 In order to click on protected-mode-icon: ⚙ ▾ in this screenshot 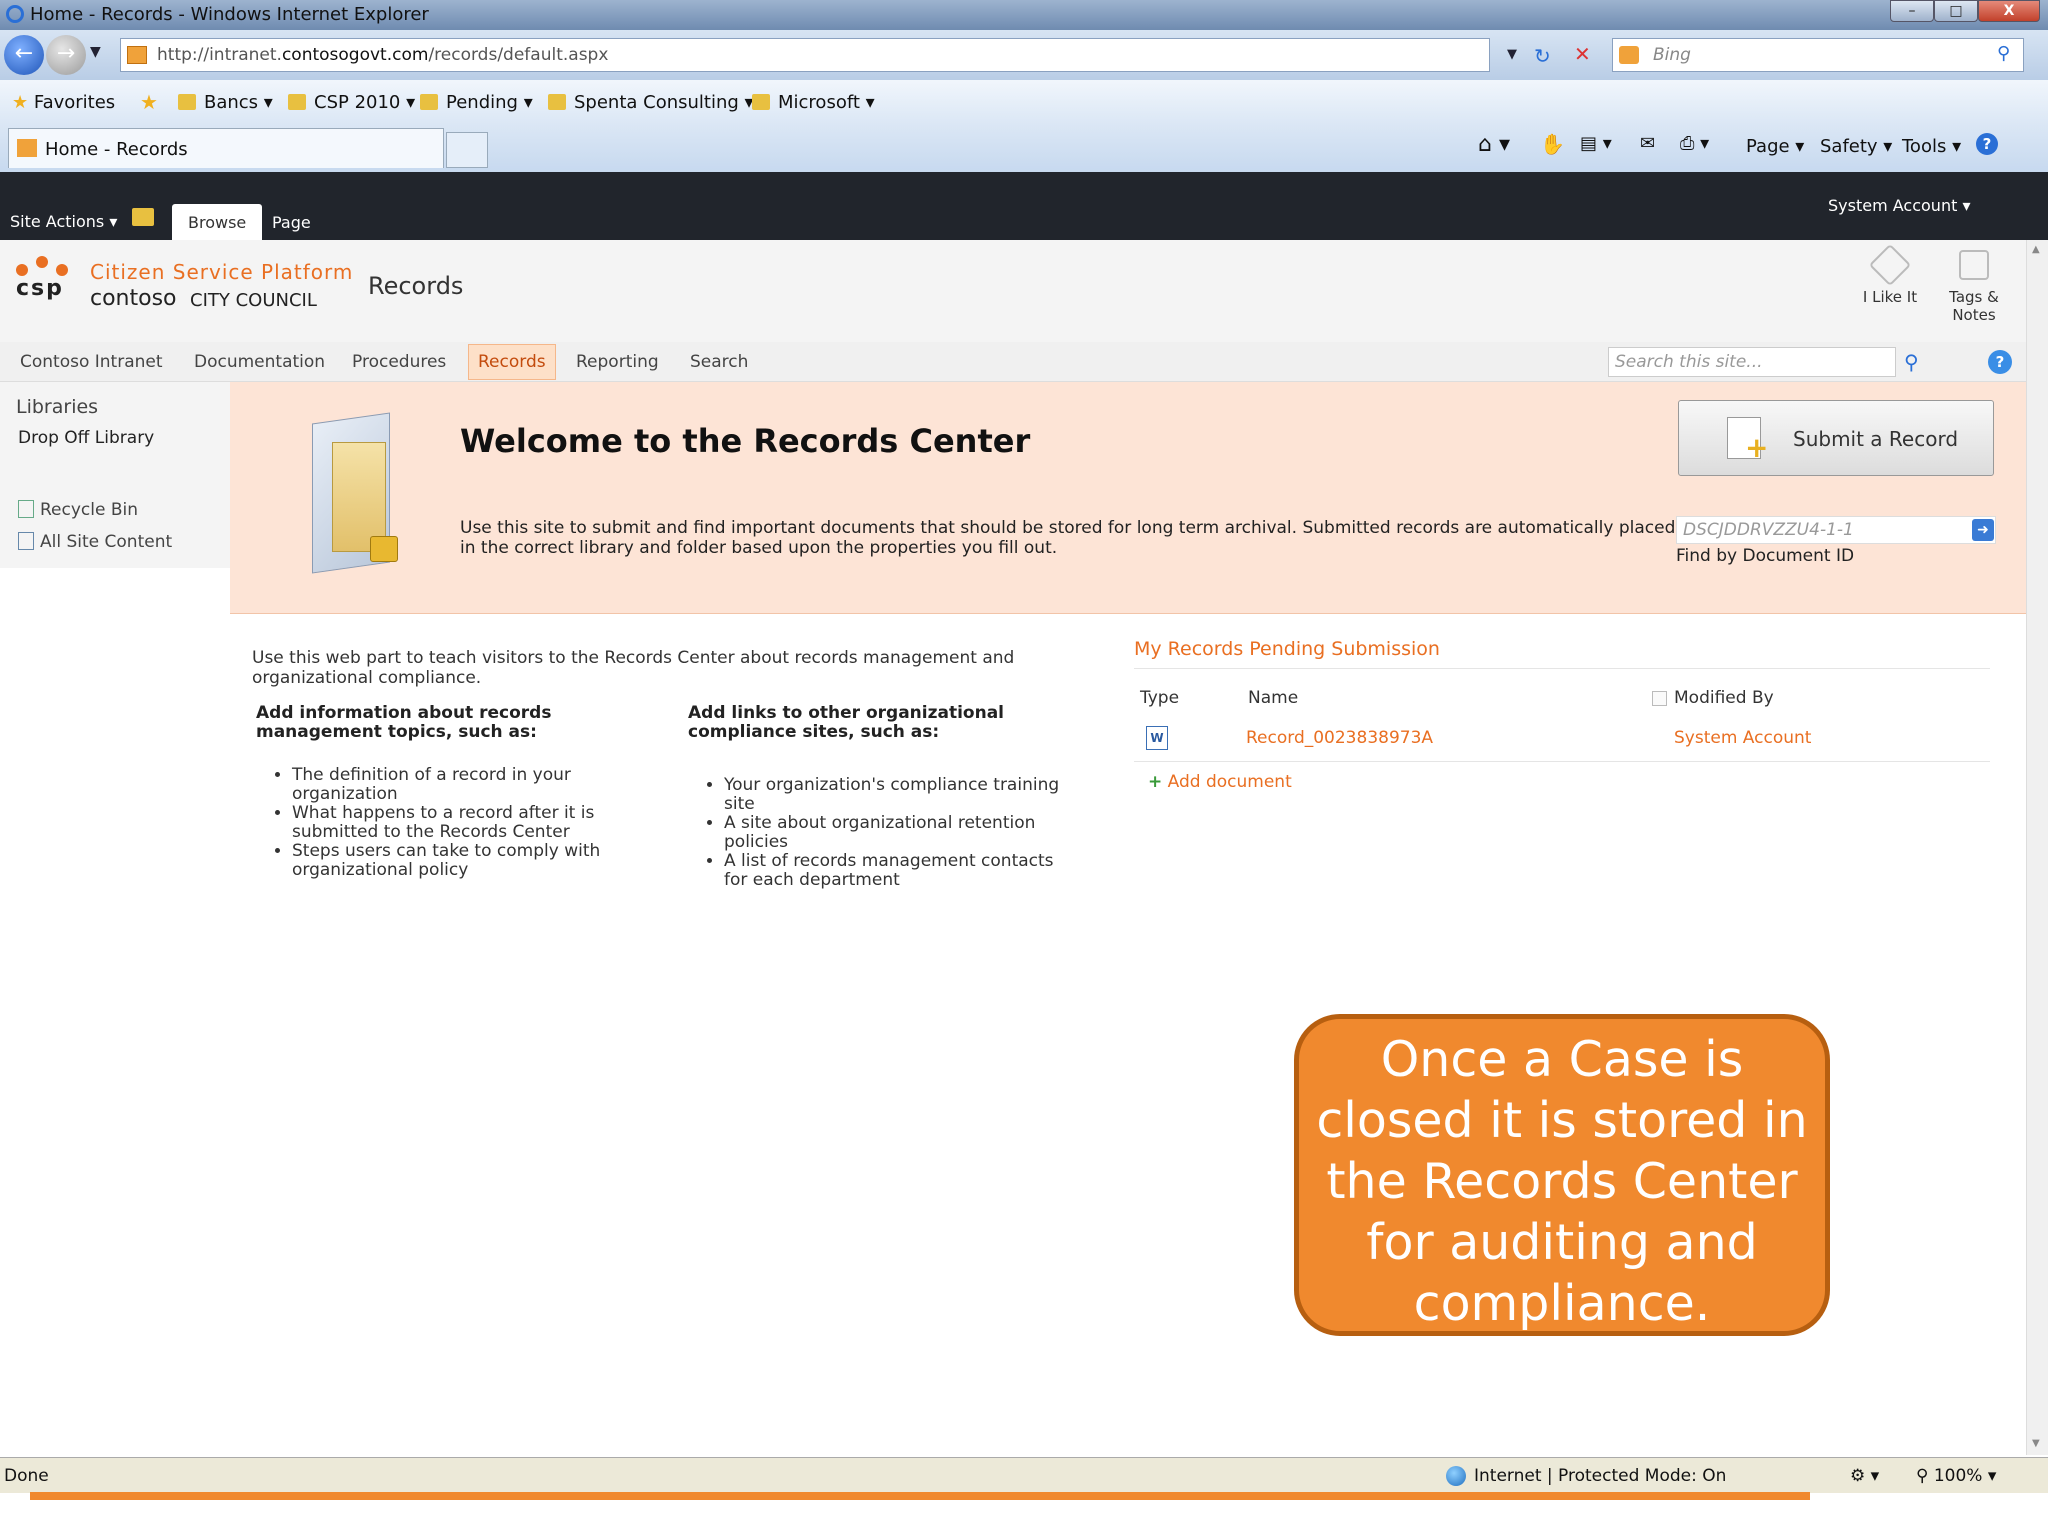, I will do `click(1864, 1476)`.